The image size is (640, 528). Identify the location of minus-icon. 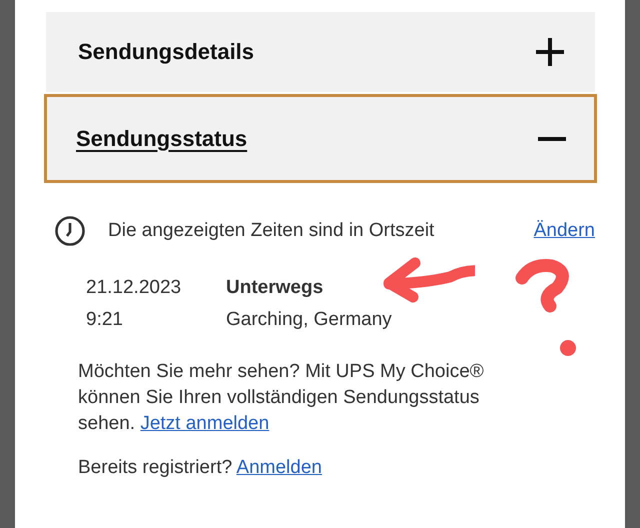
(552, 138).